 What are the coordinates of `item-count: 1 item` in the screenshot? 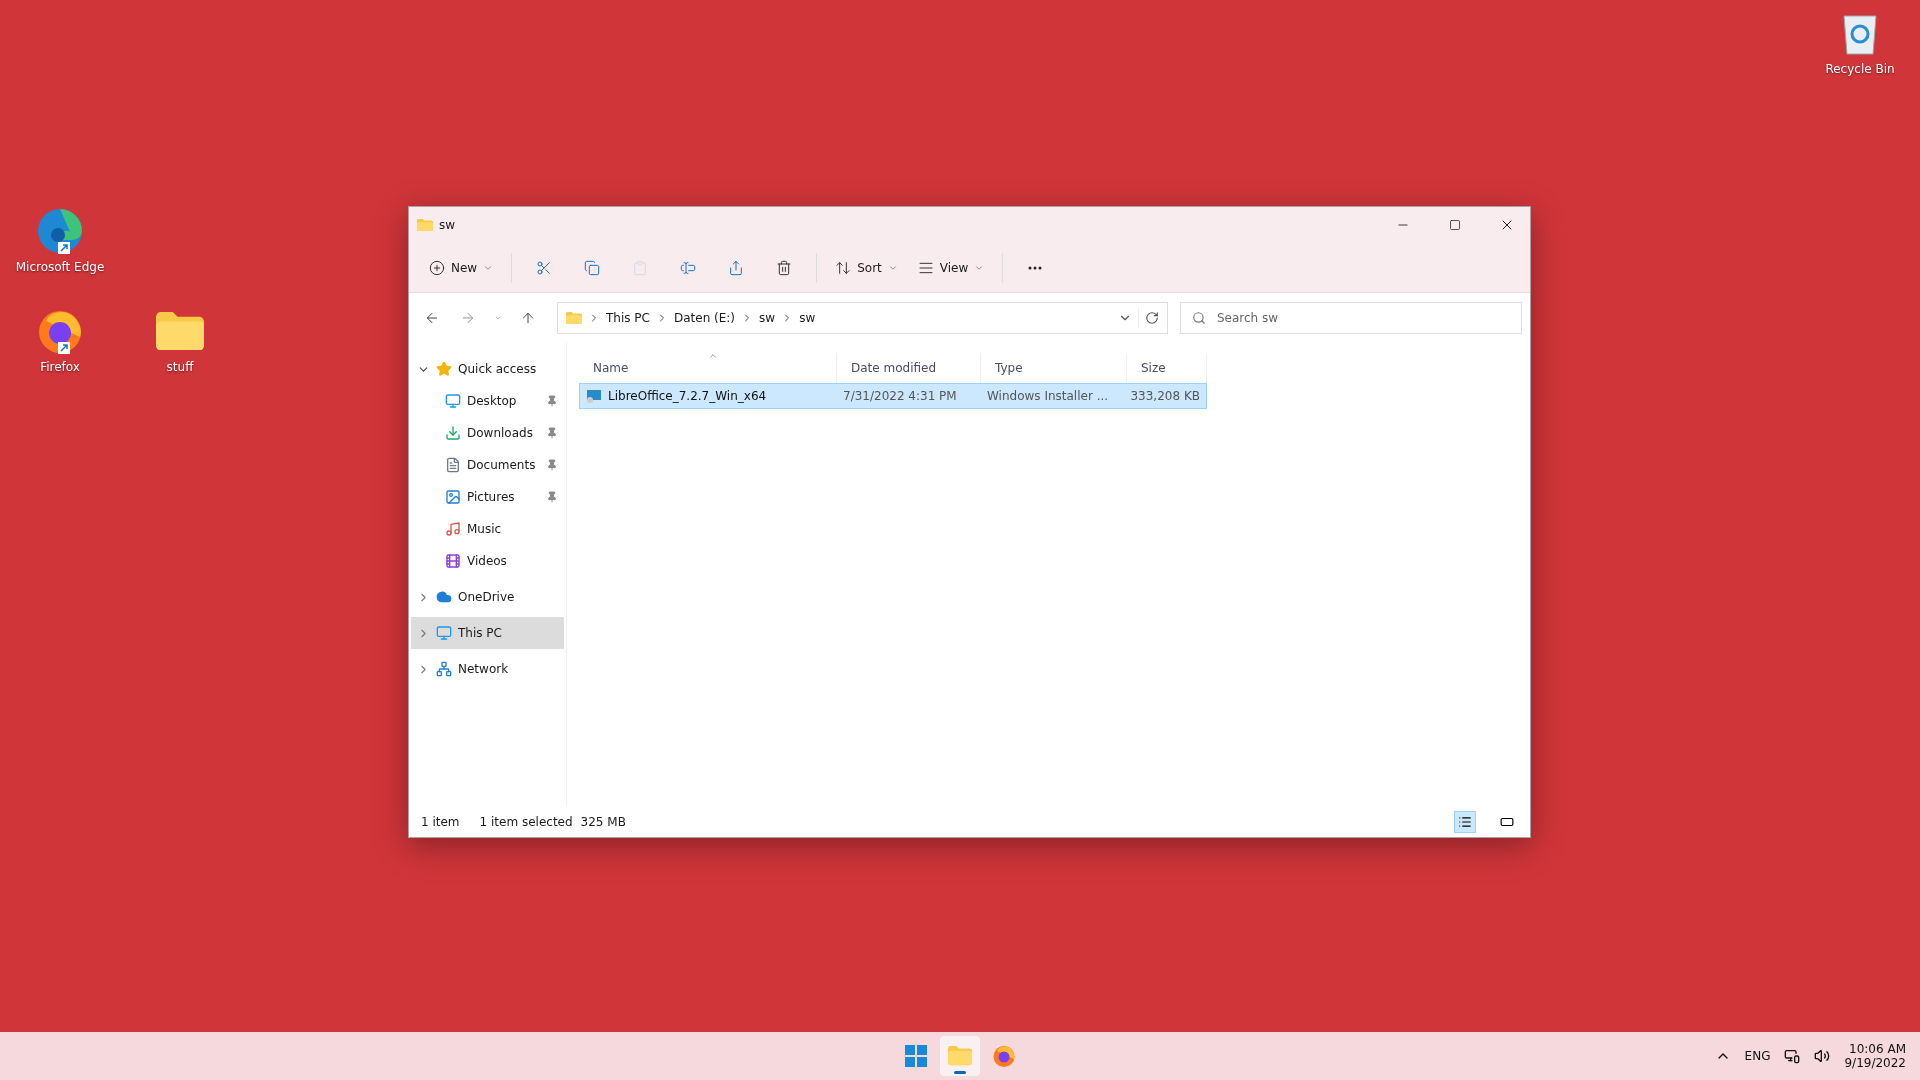 It's located at (440, 822).